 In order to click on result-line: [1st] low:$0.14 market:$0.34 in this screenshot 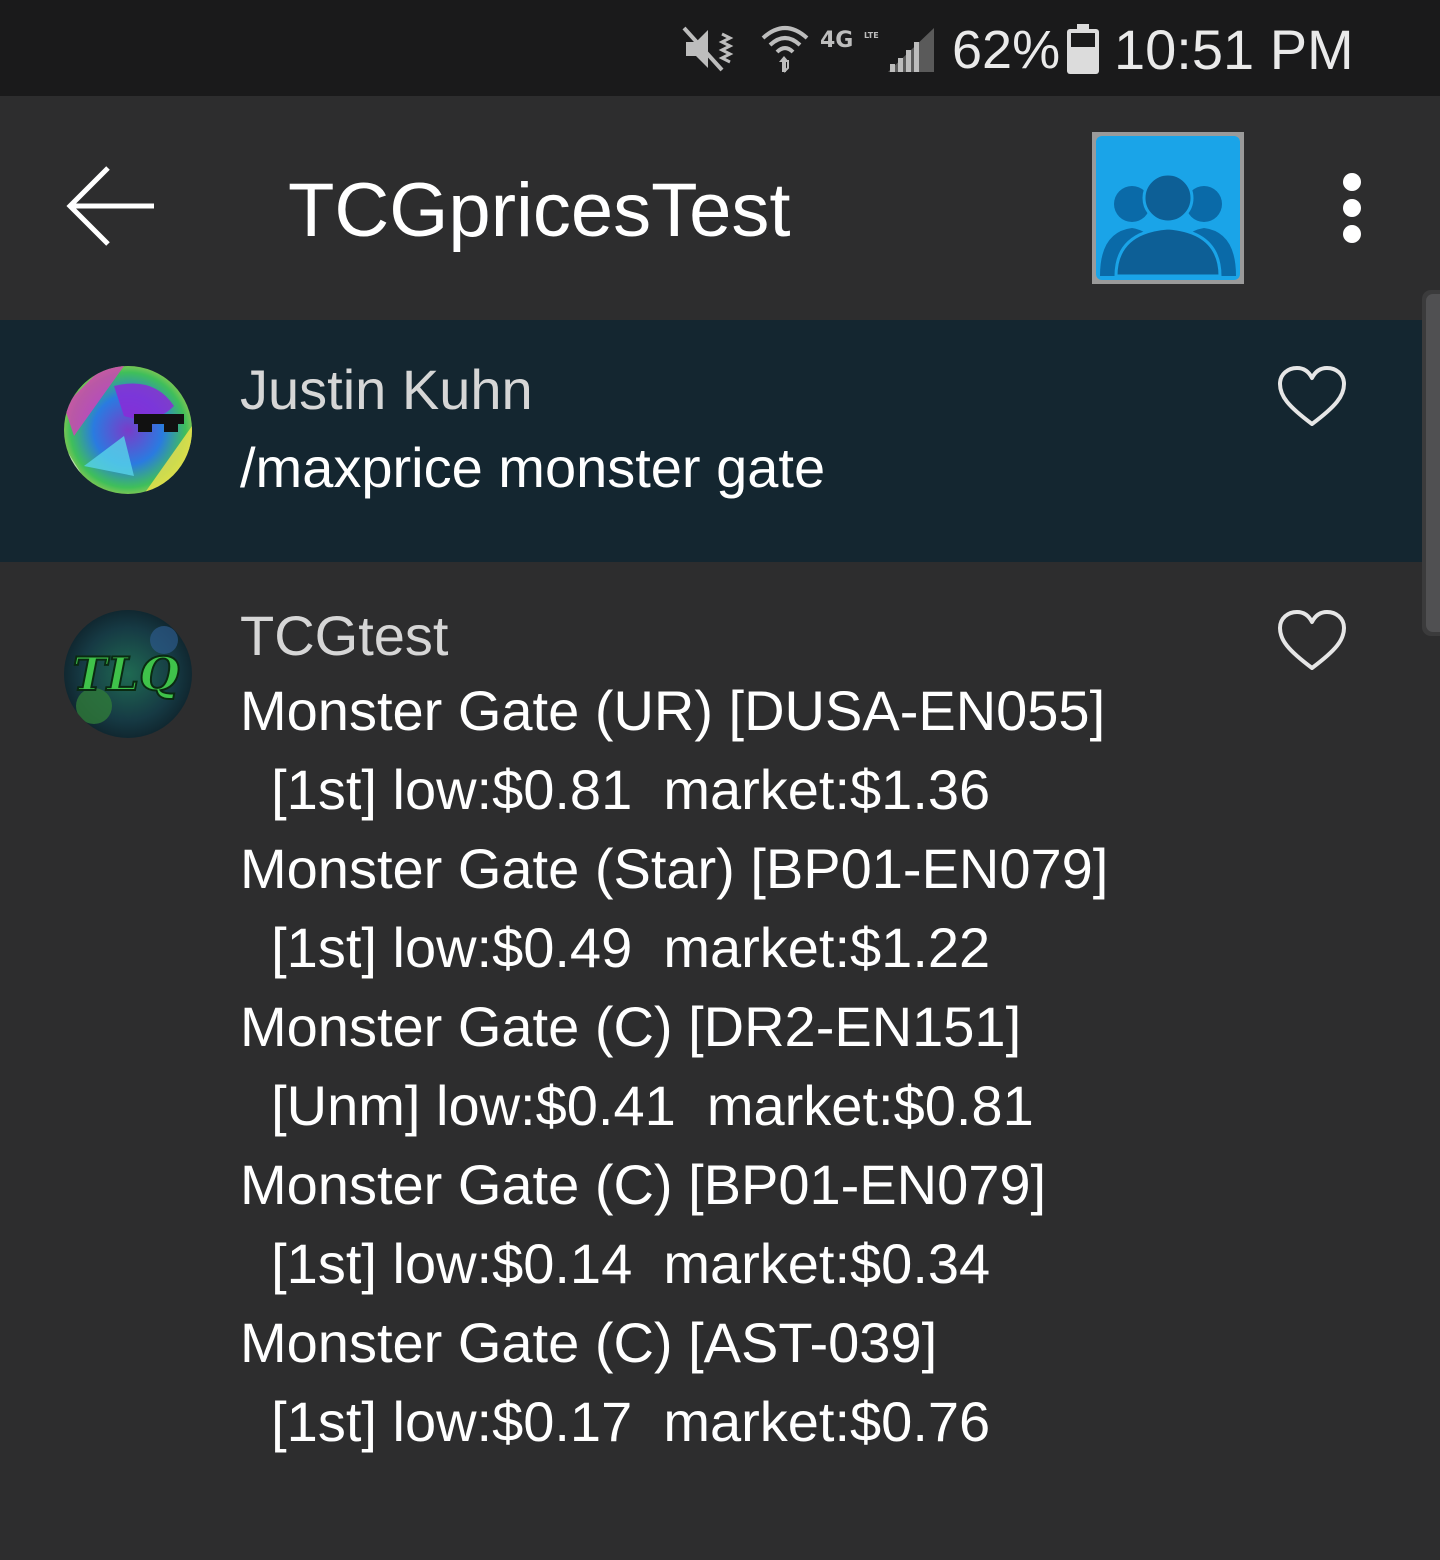, I will do `click(615, 1263)`.